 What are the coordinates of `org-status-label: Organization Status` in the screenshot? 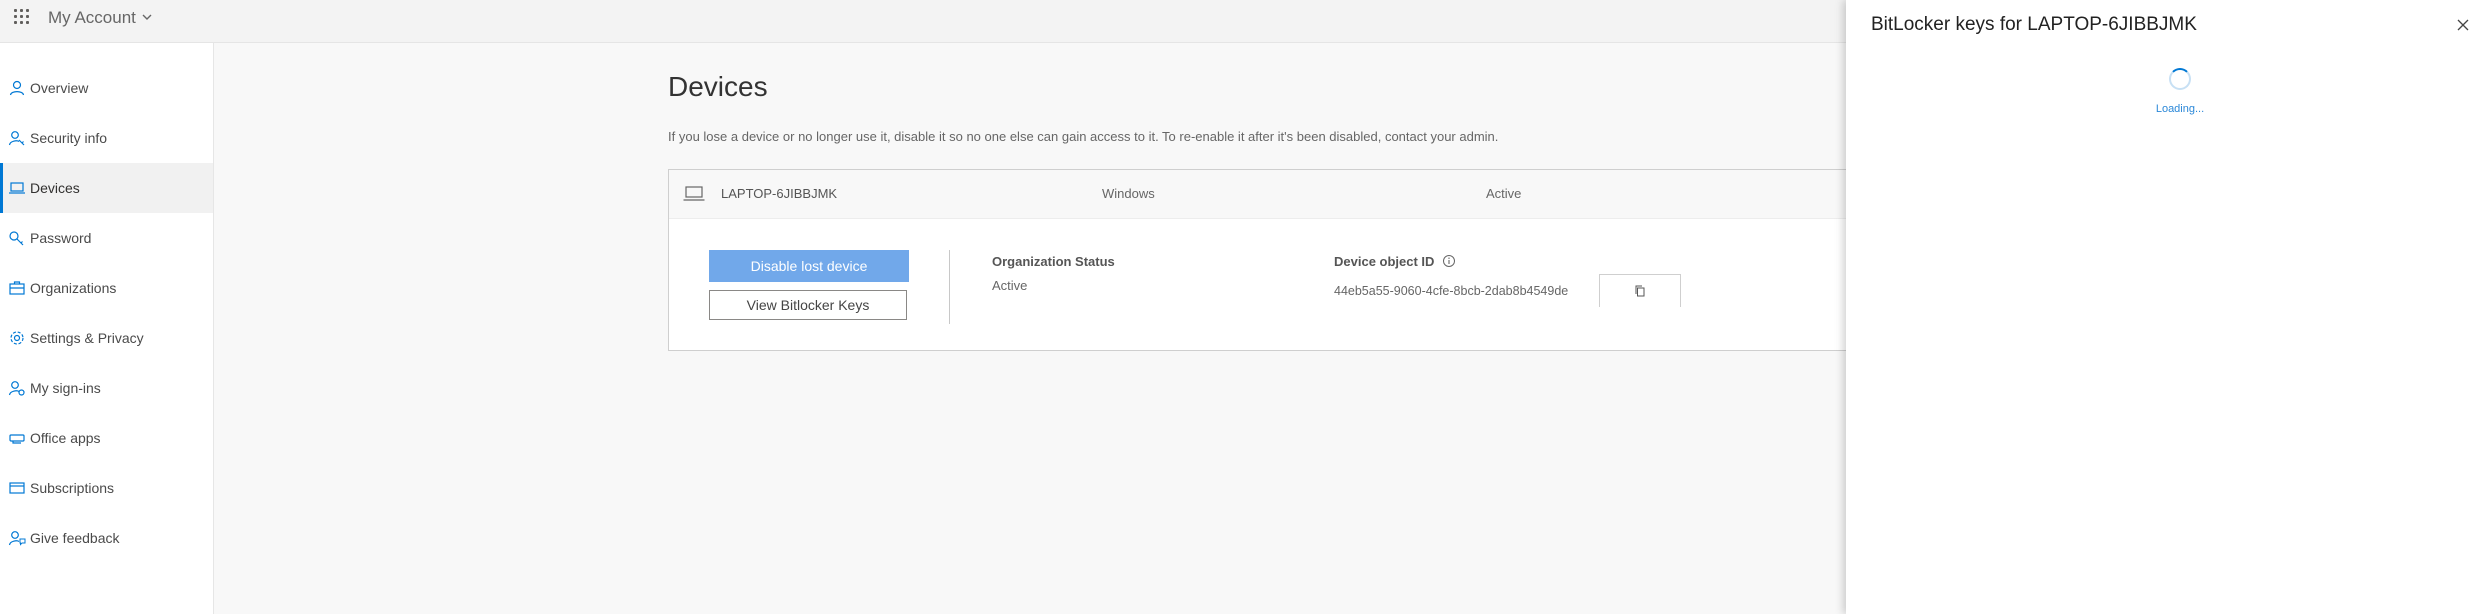 It's located at (1053, 261).